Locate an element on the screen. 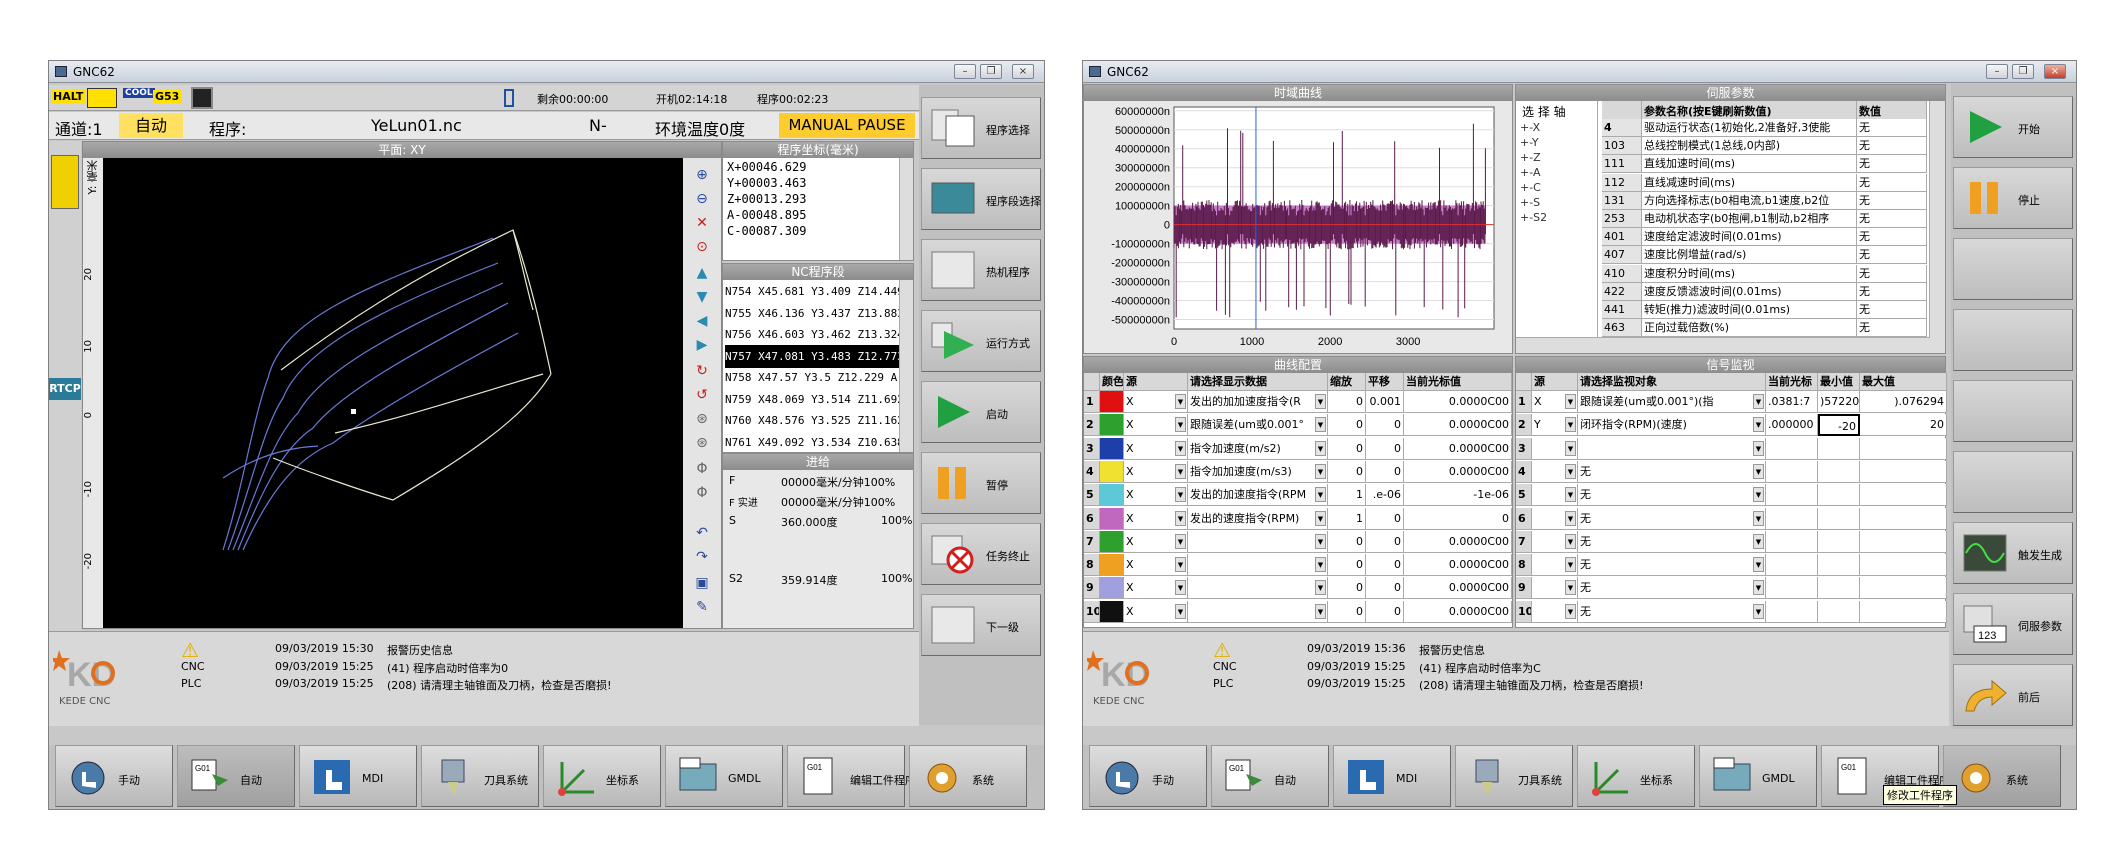 This screenshot has height=859, width=2124. nav-edit-program-button: G01 编辑工件程序 is located at coordinates (851, 776).